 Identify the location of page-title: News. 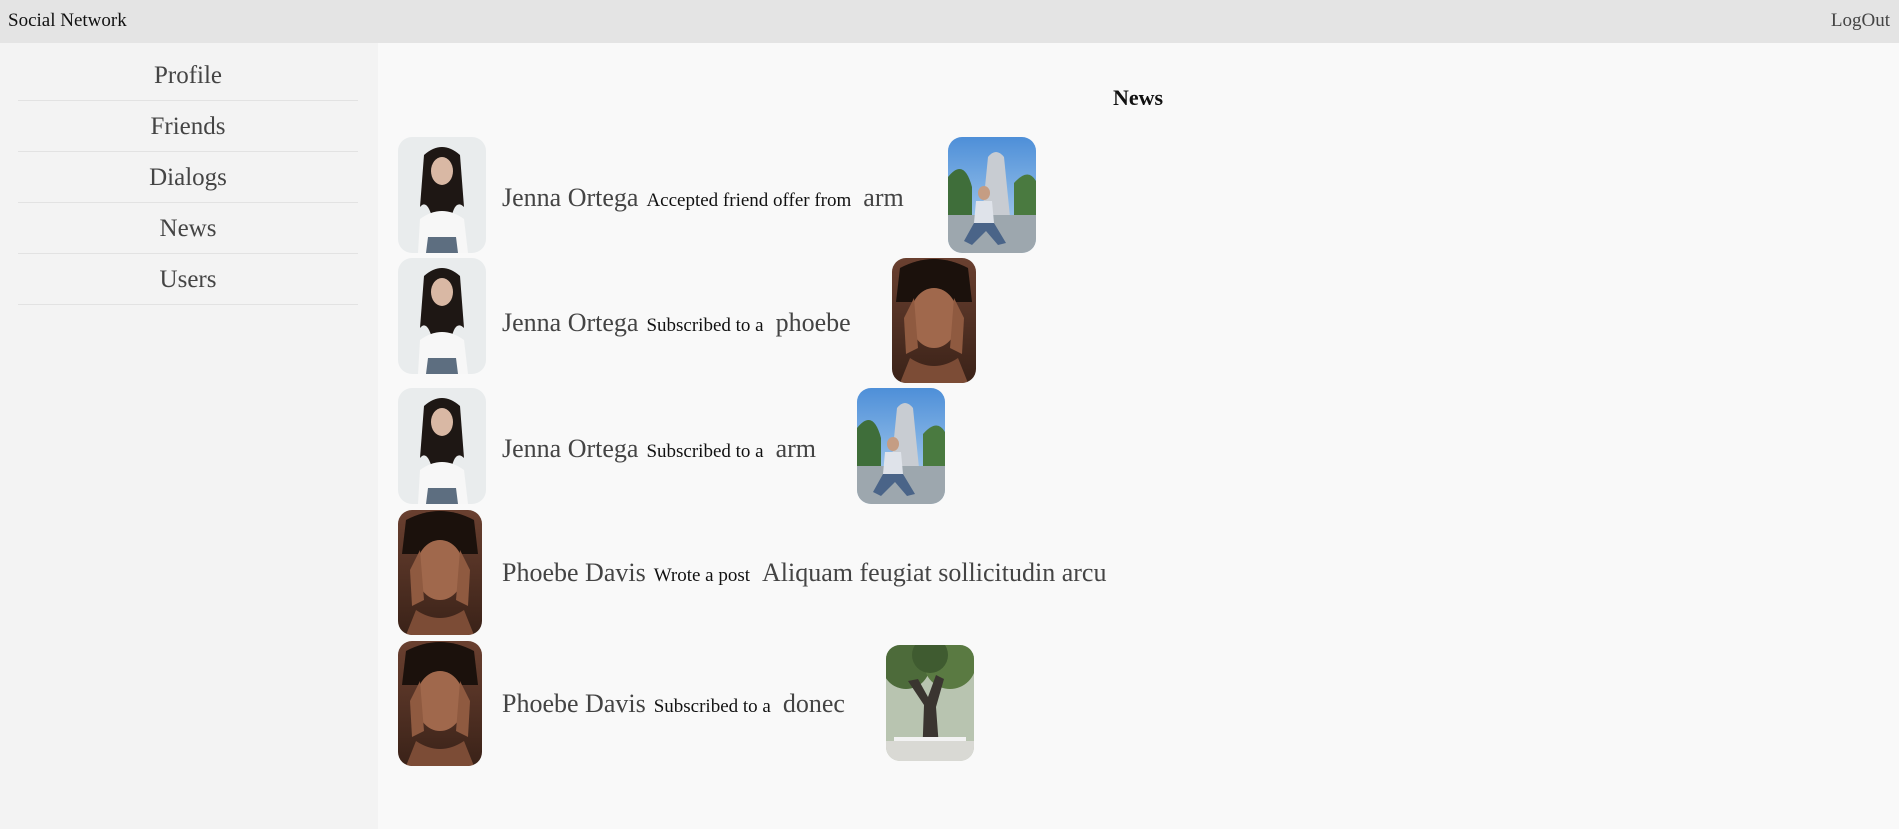
(1138, 97).